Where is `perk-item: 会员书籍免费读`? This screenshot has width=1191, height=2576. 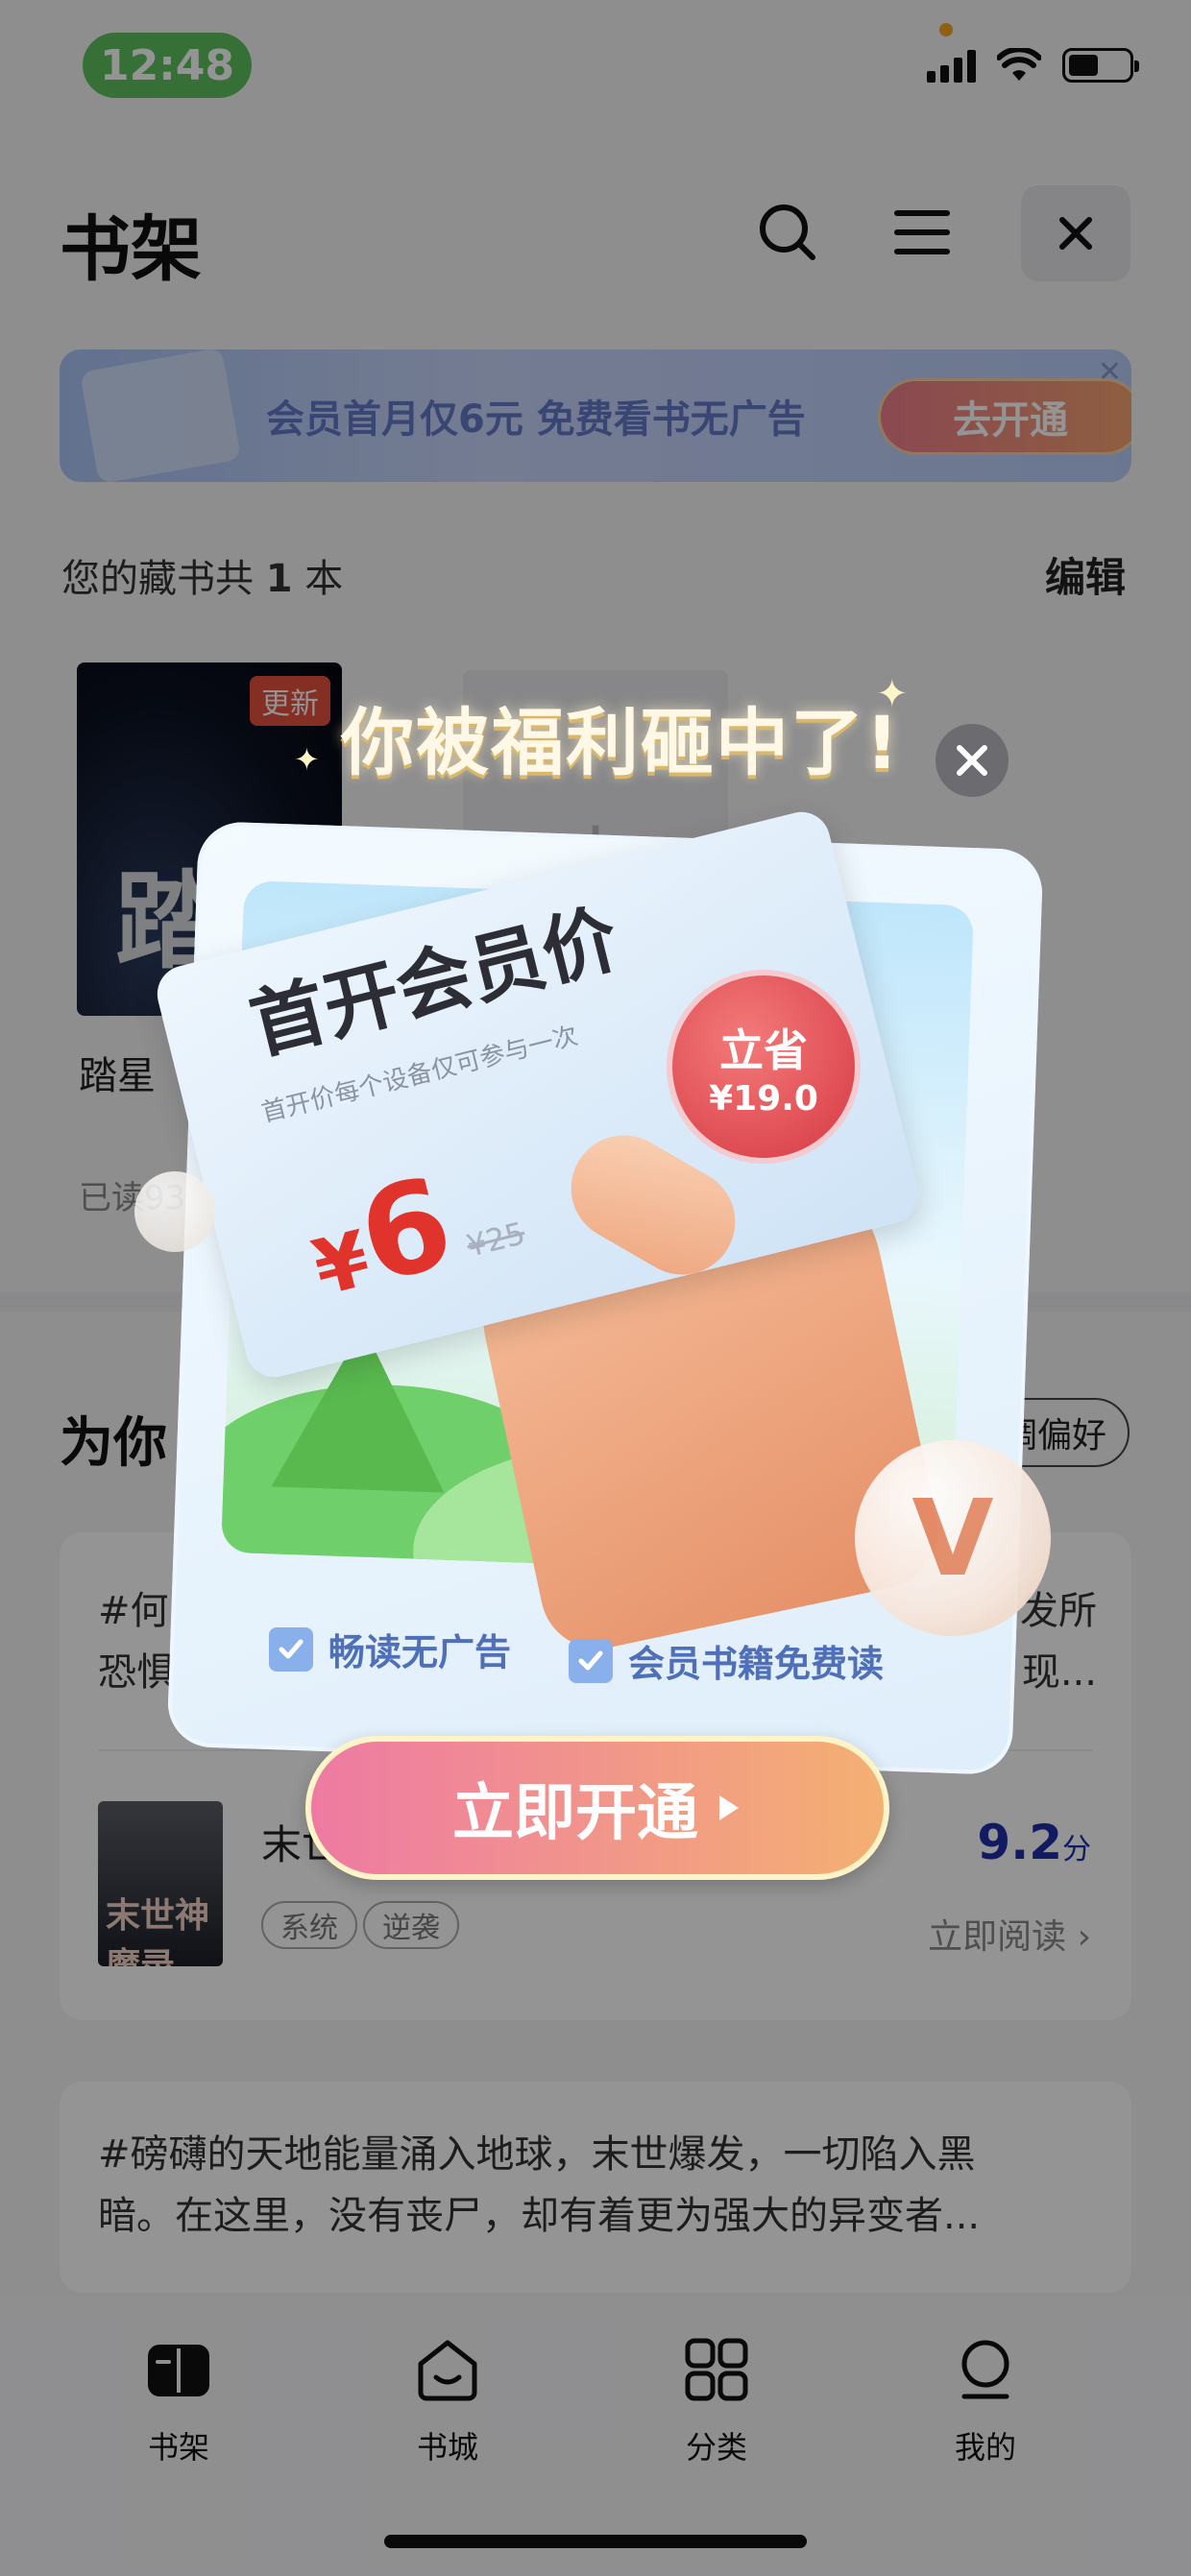
perk-item: 会员书籍免费读 is located at coordinates (727, 1660).